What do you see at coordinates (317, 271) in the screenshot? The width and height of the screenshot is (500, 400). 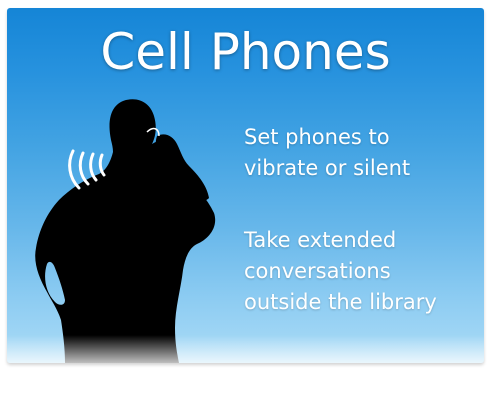 I see `message-line: conversations` at bounding box center [317, 271].